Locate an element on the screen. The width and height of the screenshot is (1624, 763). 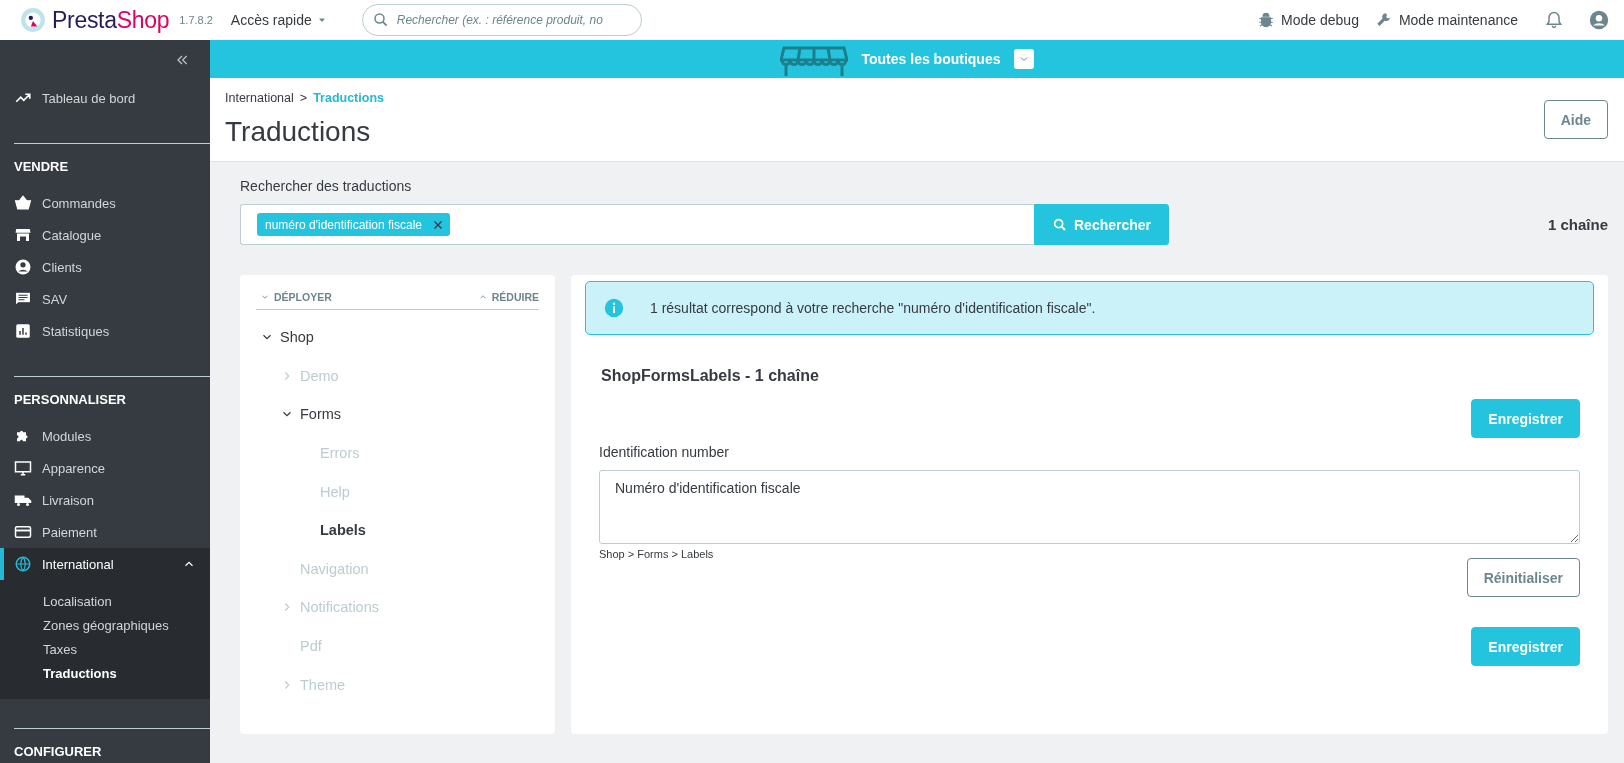
tree-node: Shop is located at coordinates (297, 337).